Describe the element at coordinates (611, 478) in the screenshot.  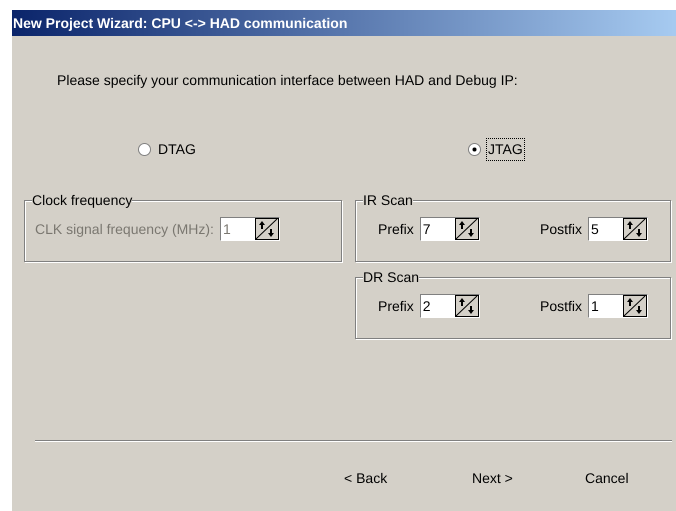
I see `wizard-button: Cancel` at that location.